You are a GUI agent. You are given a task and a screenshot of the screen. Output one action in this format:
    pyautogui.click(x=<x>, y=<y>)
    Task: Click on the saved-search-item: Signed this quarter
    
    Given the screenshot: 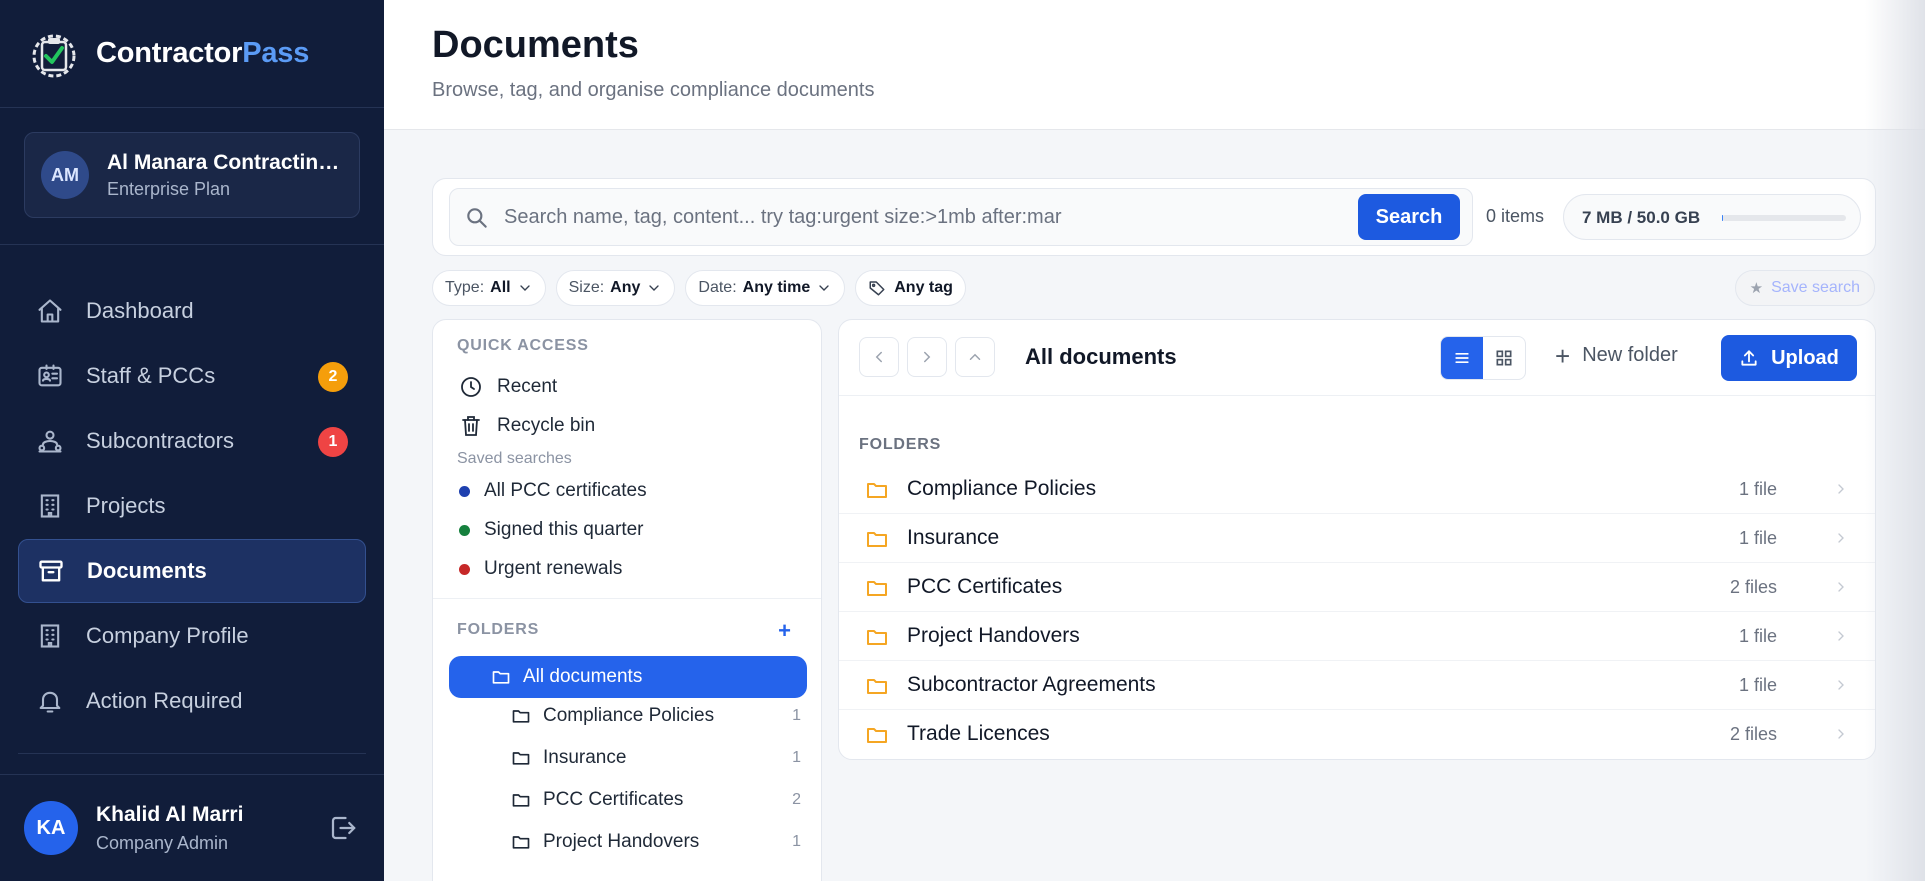 What is the action you would take?
    pyautogui.click(x=551, y=530)
    